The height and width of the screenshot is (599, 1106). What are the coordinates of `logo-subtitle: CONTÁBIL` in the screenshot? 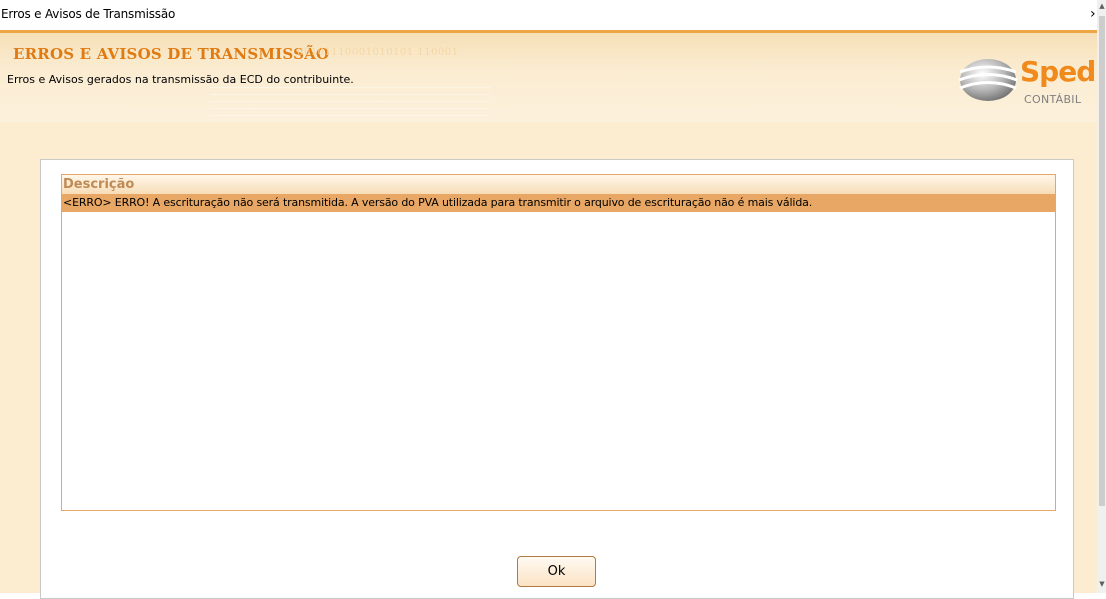 It's located at (1053, 99).